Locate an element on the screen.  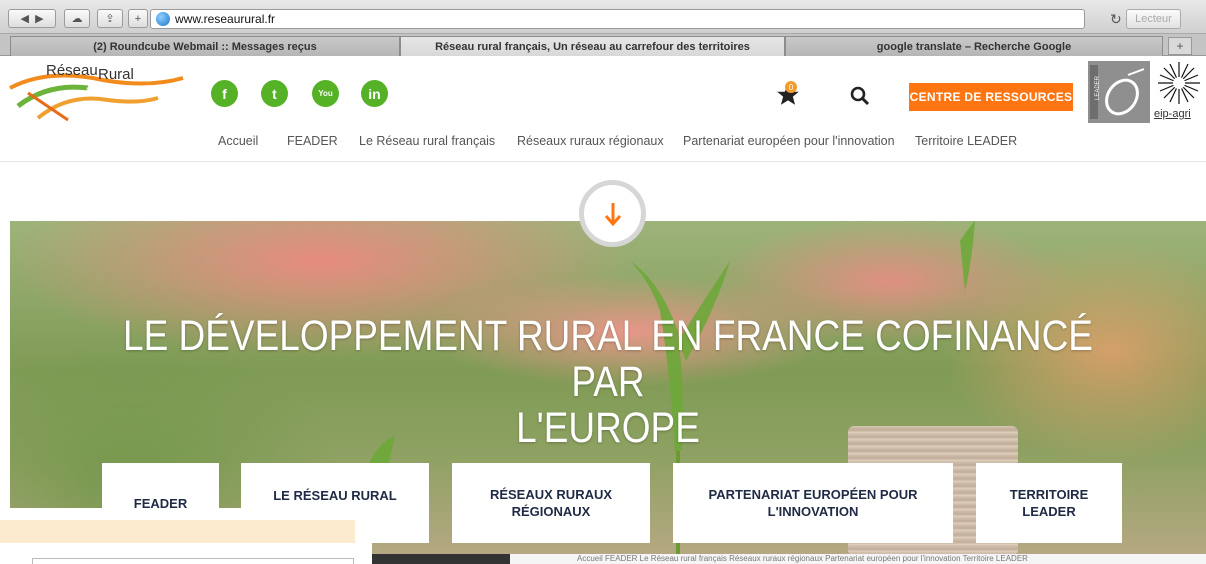
resource-center-button: CENTRE DE RESSOURCES is located at coordinates (991, 97).